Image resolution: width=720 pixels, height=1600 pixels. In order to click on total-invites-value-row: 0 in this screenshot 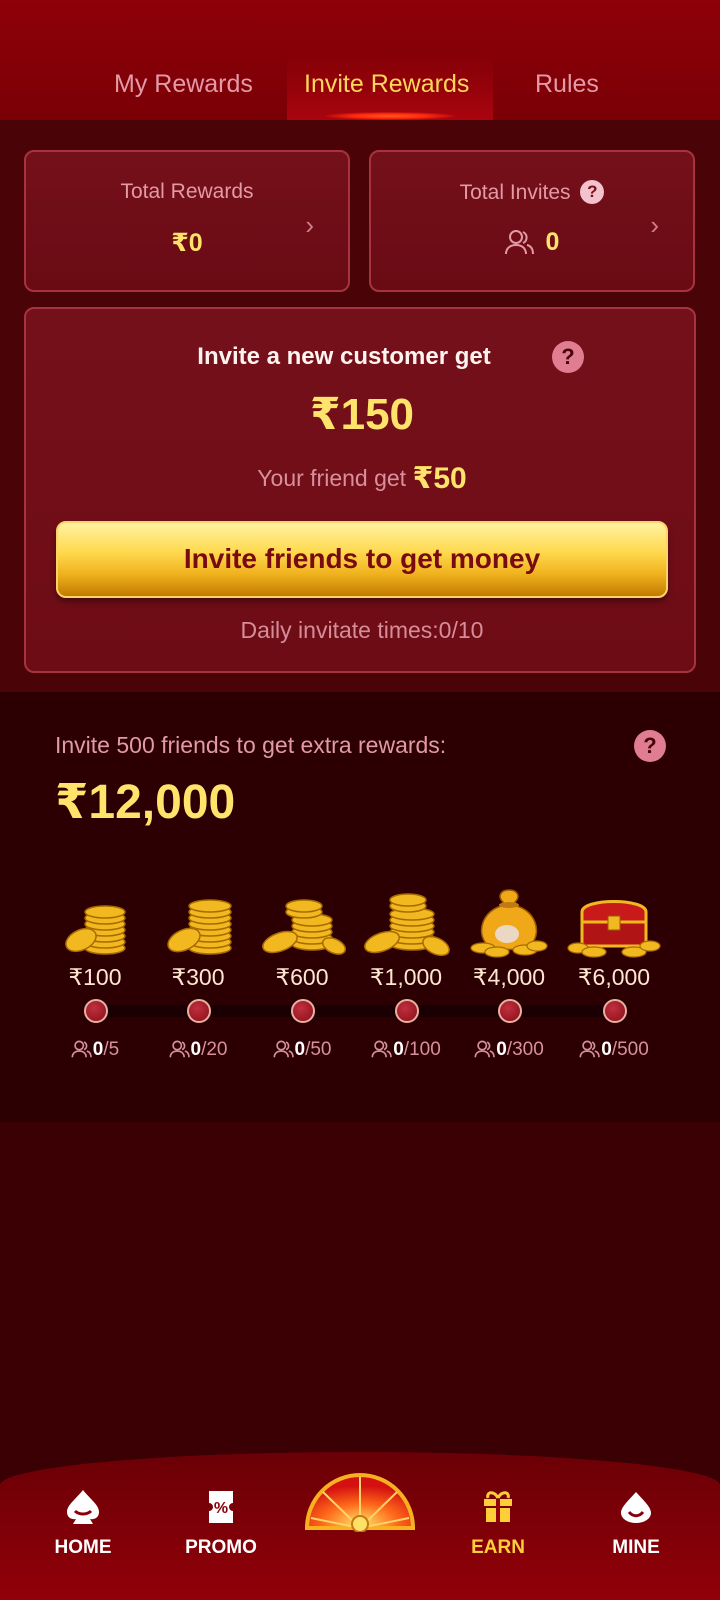, I will do `click(532, 245)`.